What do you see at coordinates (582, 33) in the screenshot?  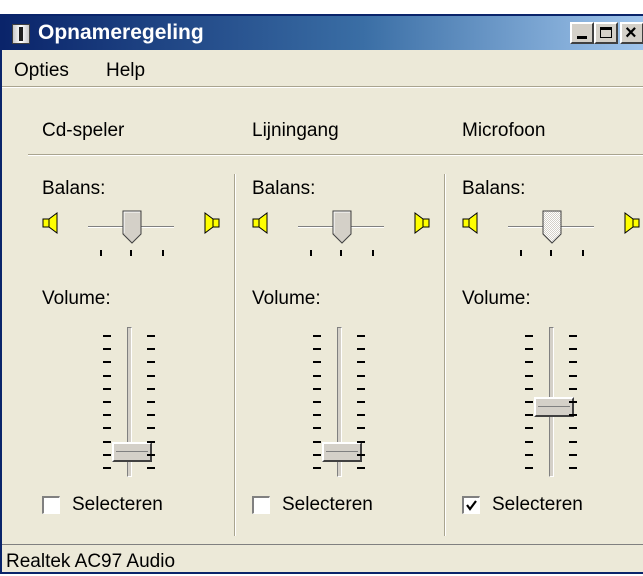 I see `minimize-button` at bounding box center [582, 33].